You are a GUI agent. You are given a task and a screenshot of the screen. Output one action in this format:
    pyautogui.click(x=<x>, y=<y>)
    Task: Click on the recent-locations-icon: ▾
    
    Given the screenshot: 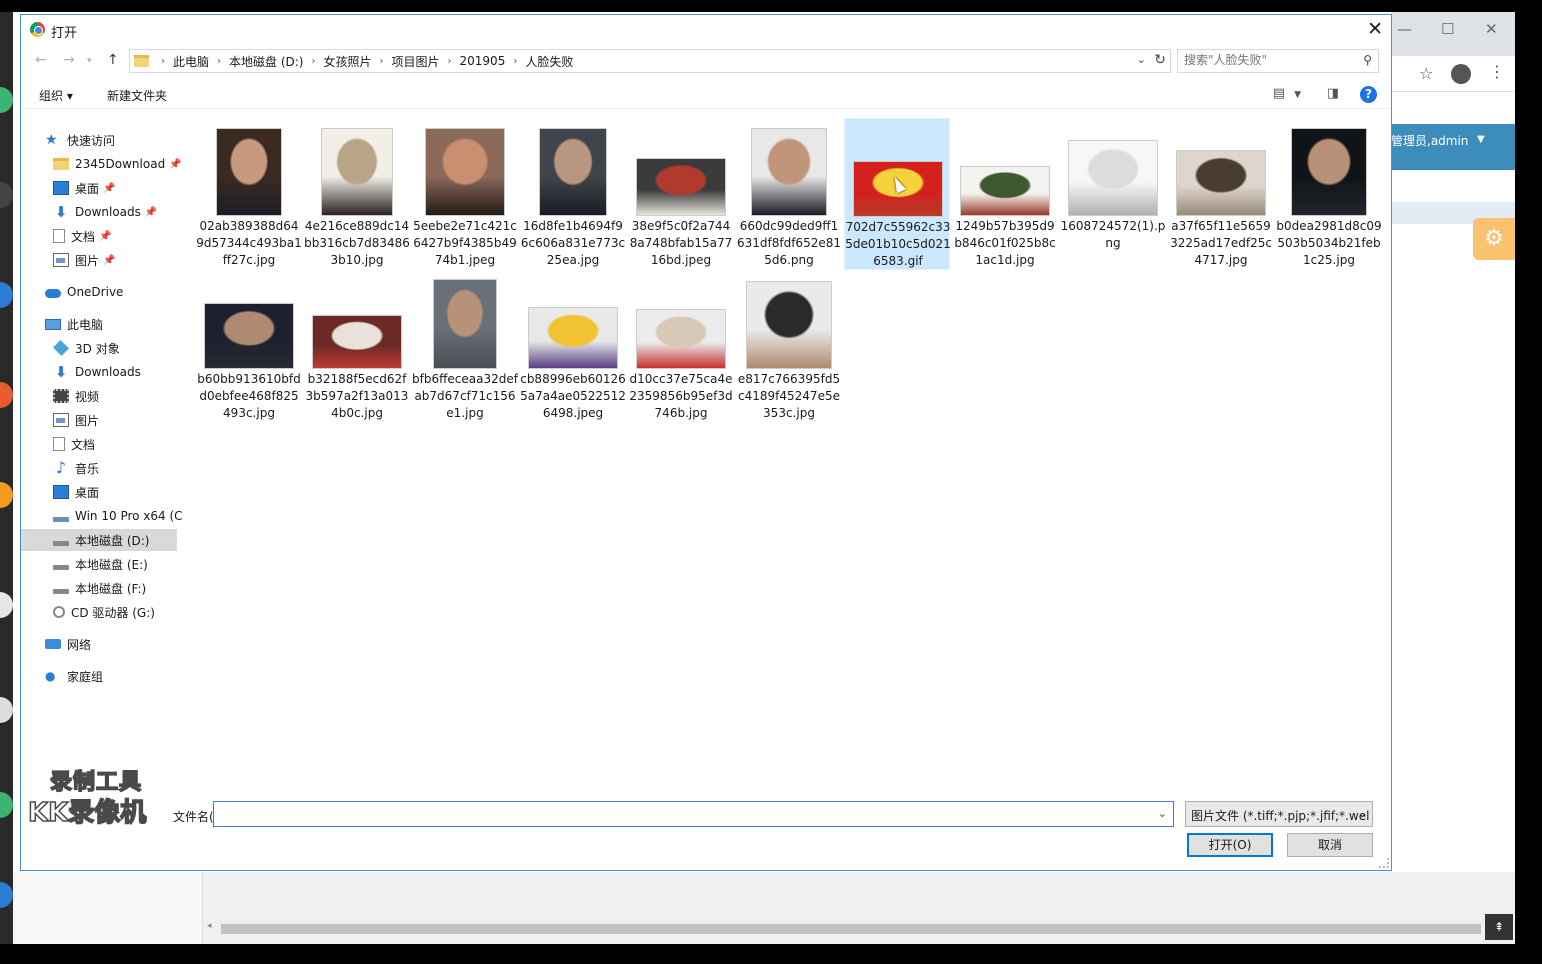 What is the action you would take?
    pyautogui.click(x=89, y=61)
    